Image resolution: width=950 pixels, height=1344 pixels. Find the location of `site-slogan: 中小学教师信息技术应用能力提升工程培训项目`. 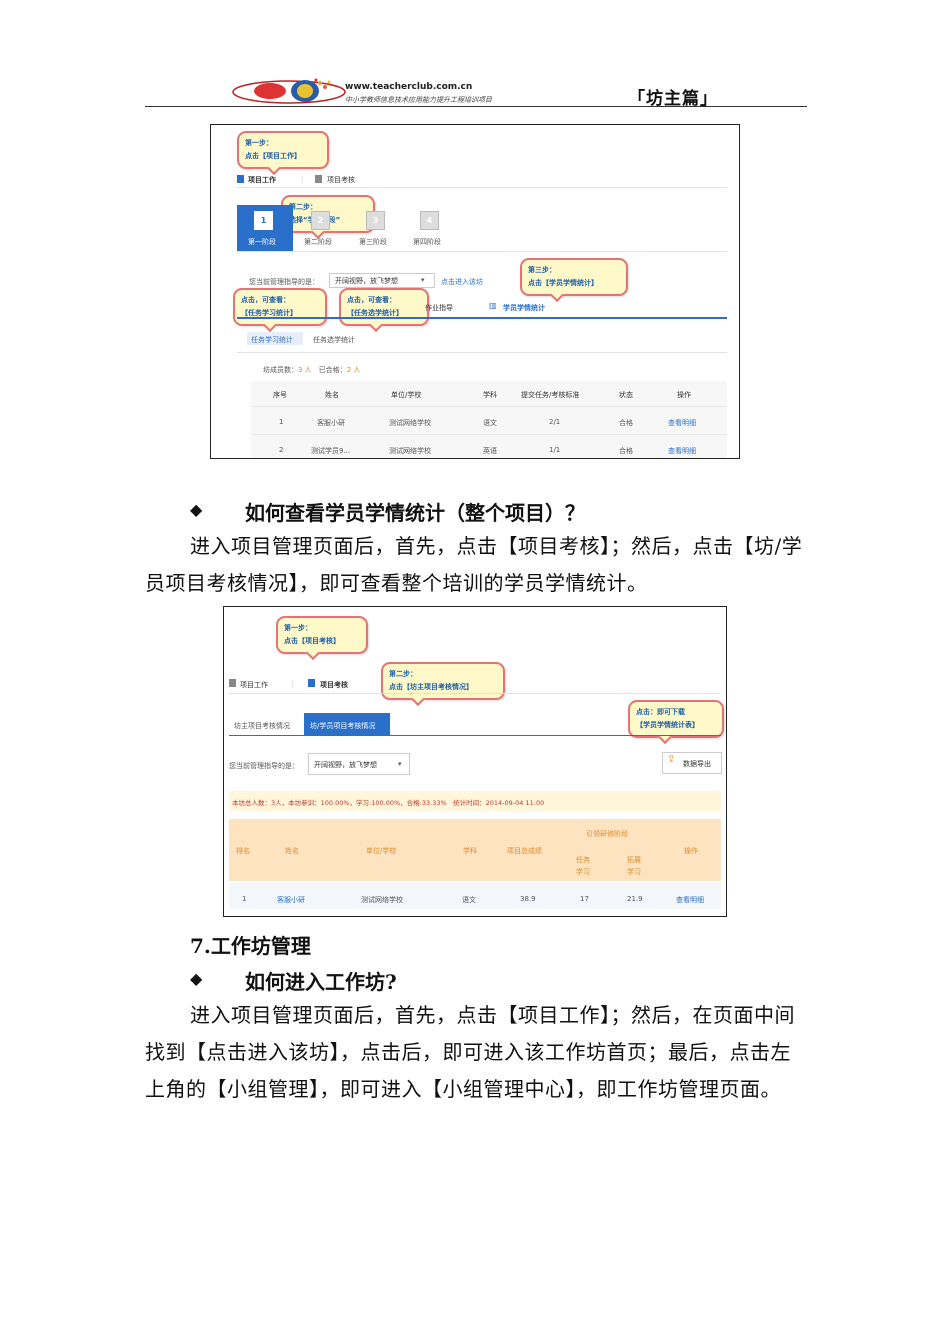

site-slogan: 中小学教师信息技术应用能力提升工程培训项目 is located at coordinates (418, 100).